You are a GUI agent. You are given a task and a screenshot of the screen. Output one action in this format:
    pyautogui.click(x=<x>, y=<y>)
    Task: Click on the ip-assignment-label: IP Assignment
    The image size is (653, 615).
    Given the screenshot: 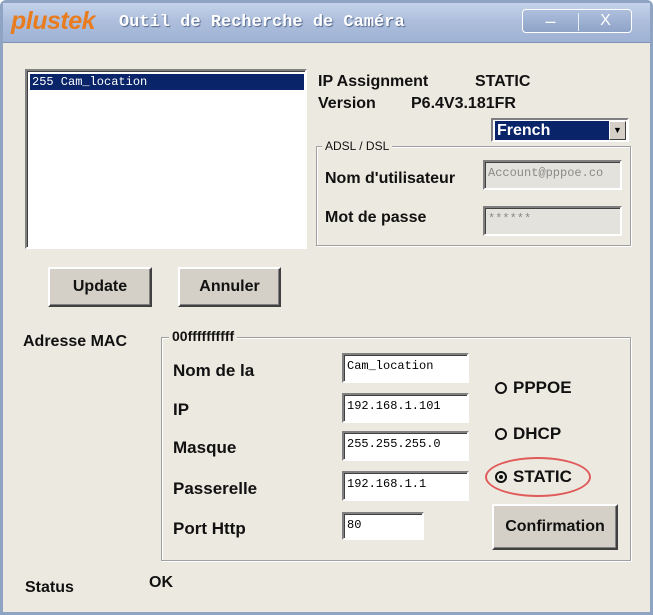 What is the action you would take?
    pyautogui.click(x=373, y=81)
    